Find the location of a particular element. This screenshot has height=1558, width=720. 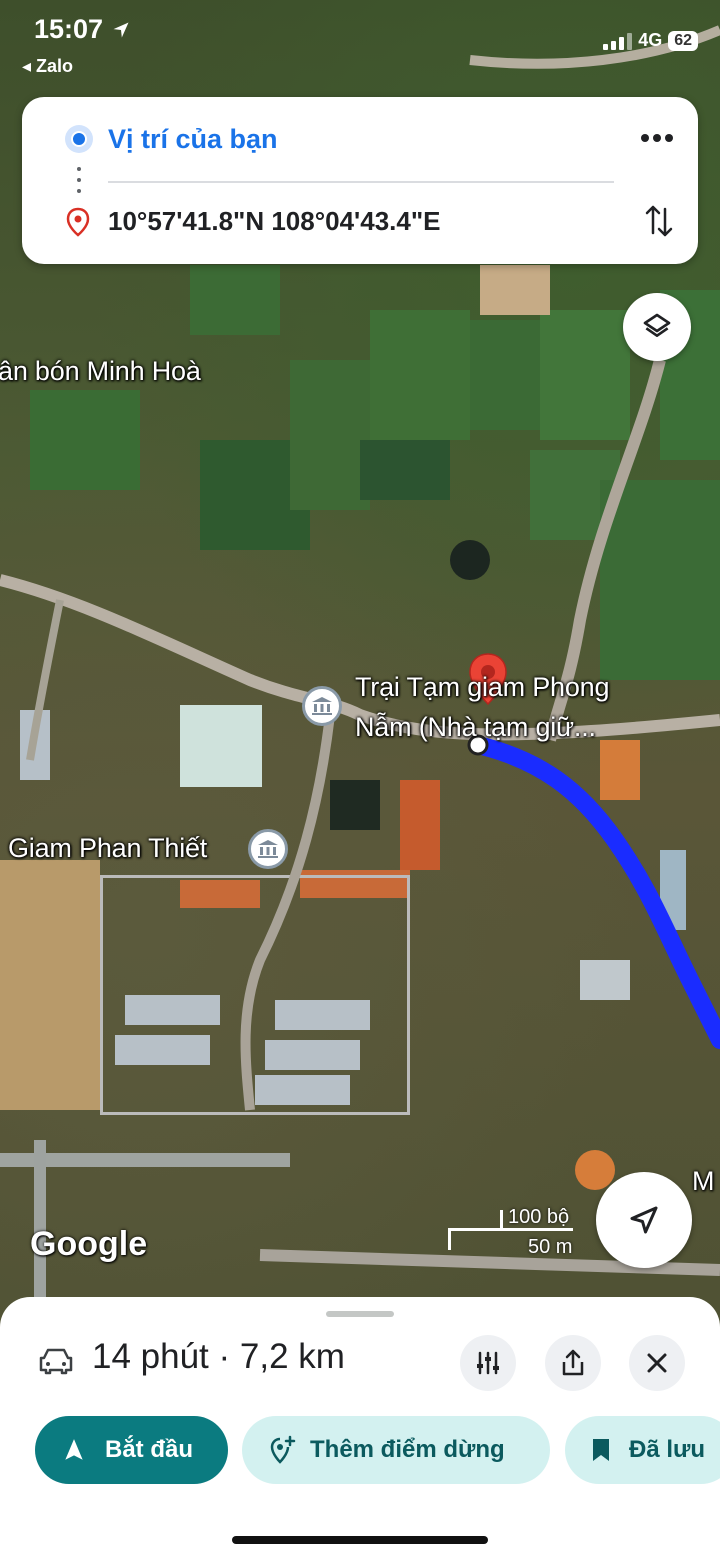

pin-icon is located at coordinates (78, 222).